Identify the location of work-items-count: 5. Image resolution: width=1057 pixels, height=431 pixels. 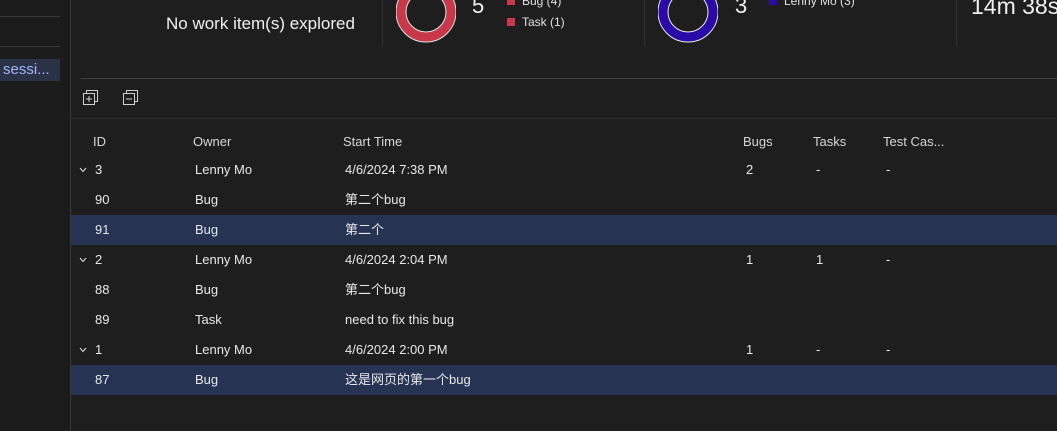
(478, 9).